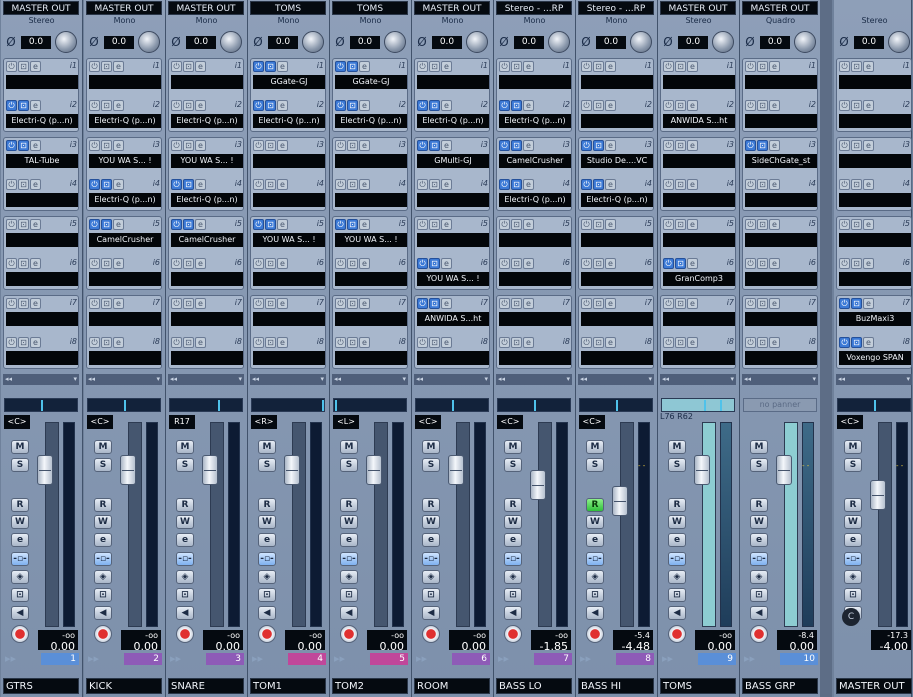 The image size is (913, 697). What do you see at coordinates (42, 161) in the screenshot?
I see `insert-slot-3: TAL-Tube` at bounding box center [42, 161].